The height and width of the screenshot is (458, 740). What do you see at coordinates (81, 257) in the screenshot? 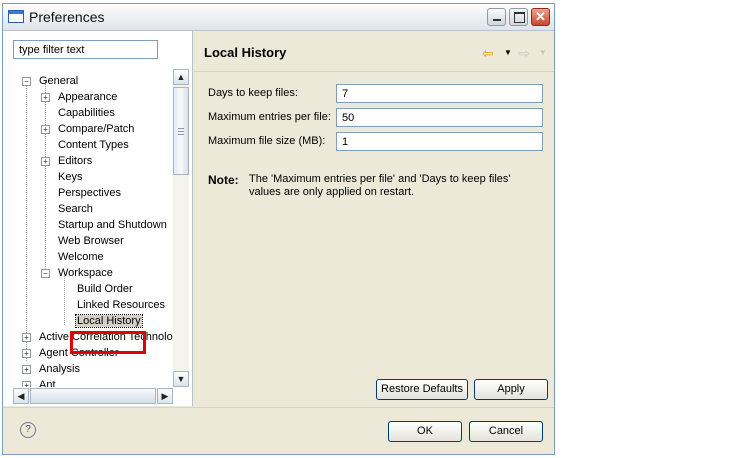
I see `tree-item-welcome: Welcome` at bounding box center [81, 257].